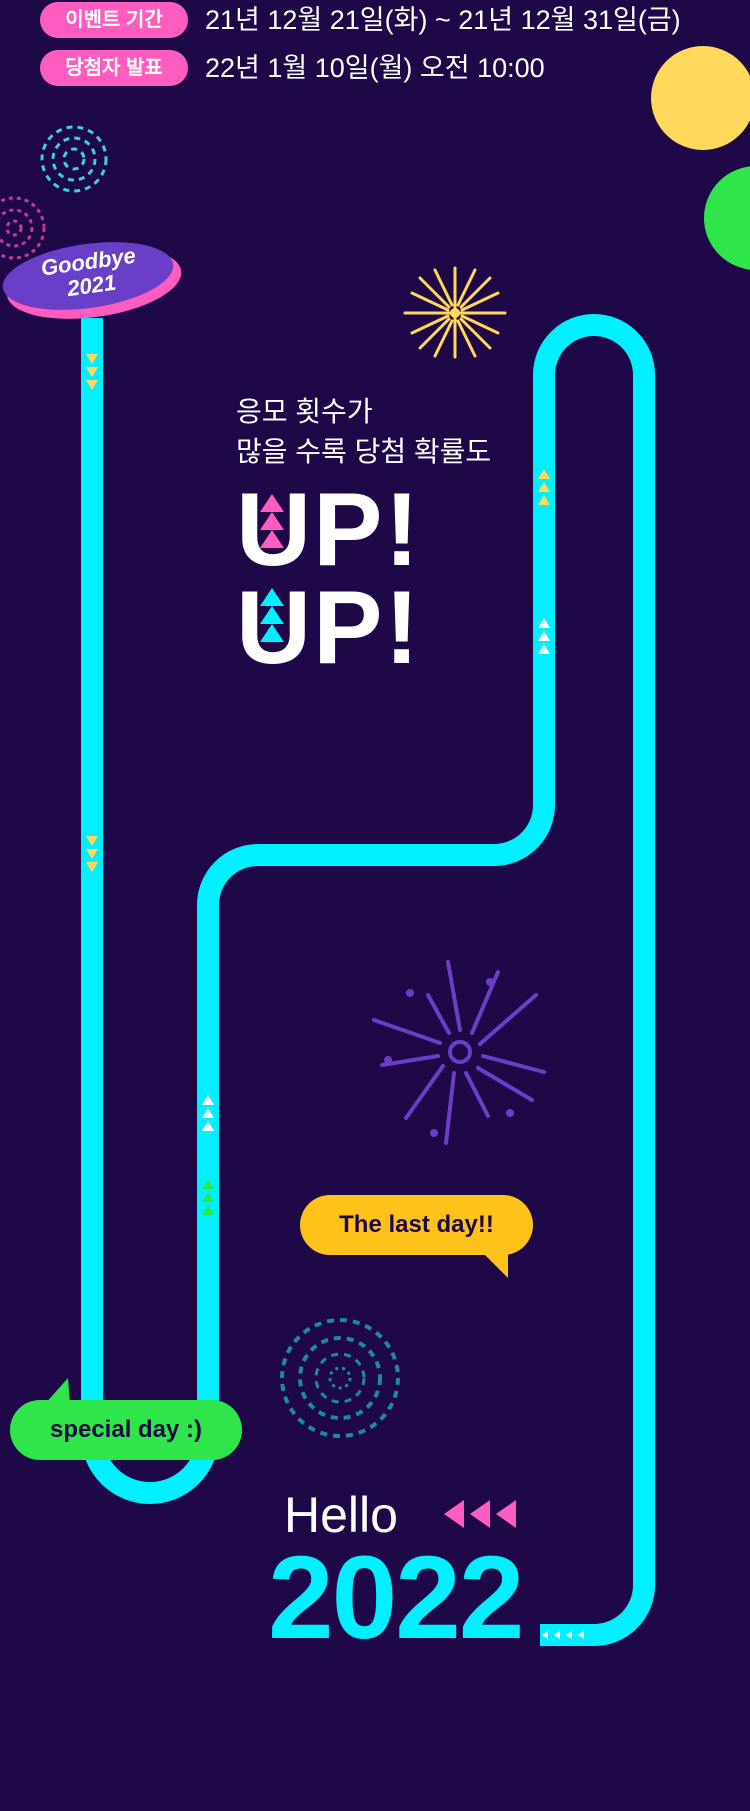  Describe the element at coordinates (74, 159) in the screenshot. I see `firework-teal-icon` at that location.